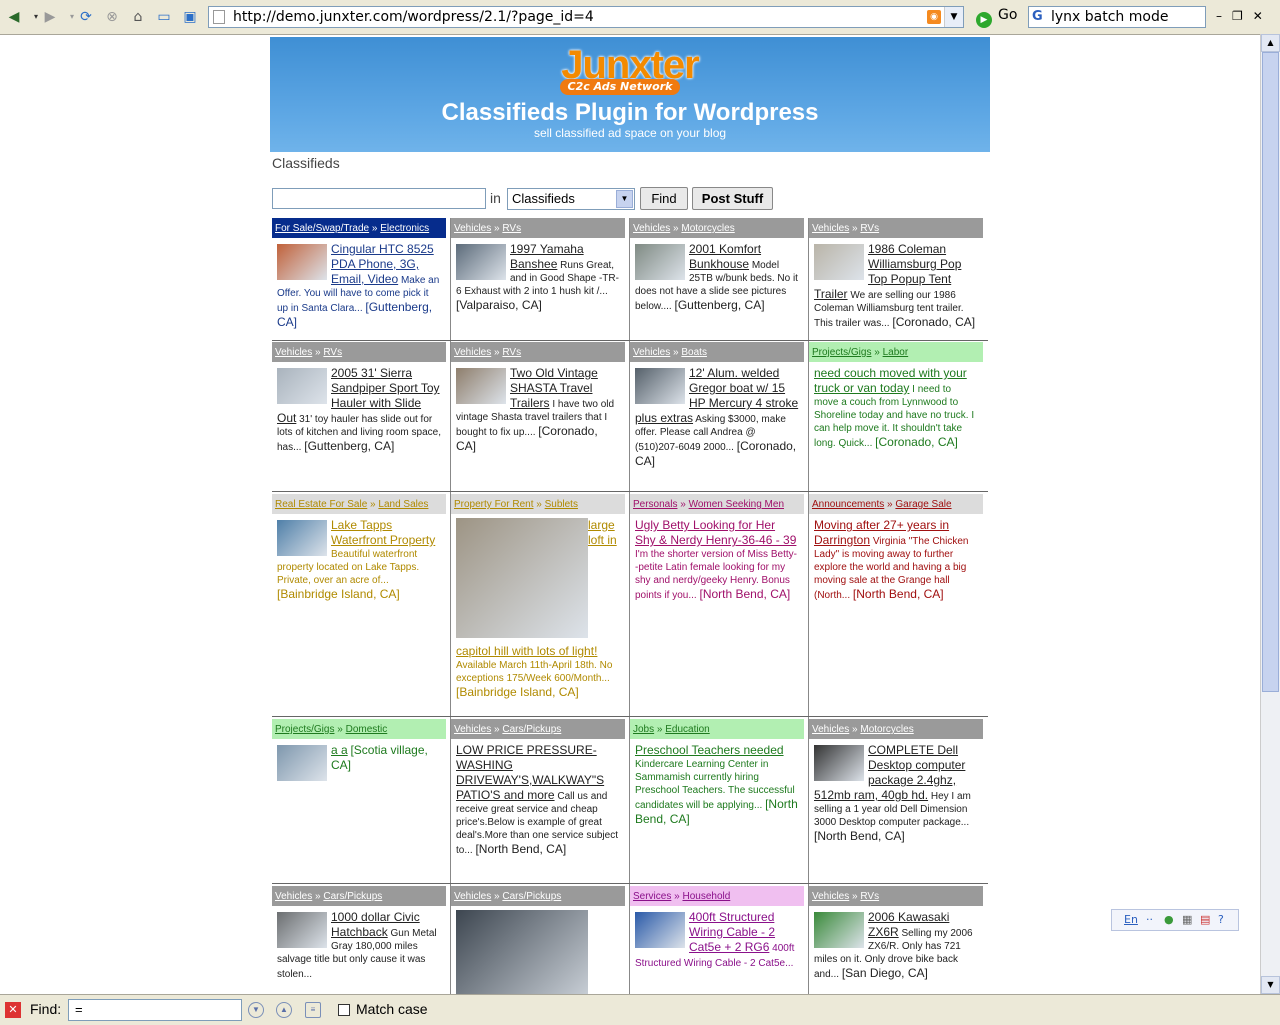  I want to click on scroll-down-icon: ▼, so click(1270, 985).